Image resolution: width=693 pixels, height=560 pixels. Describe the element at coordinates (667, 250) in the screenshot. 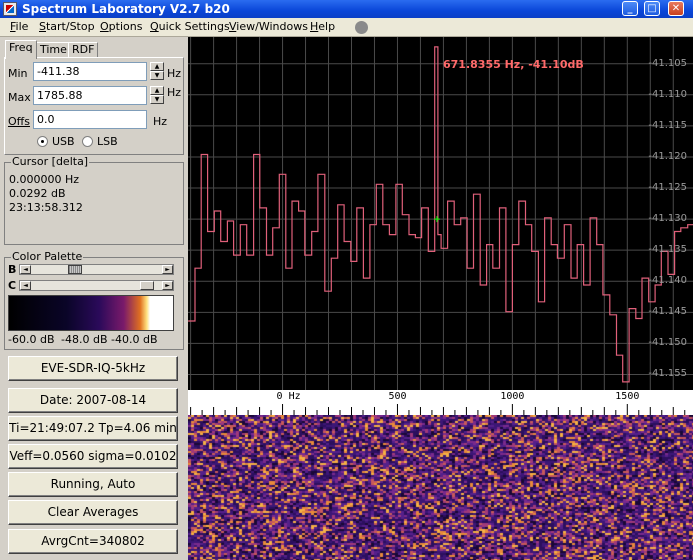

I see `y-tick-label: -41.135` at that location.